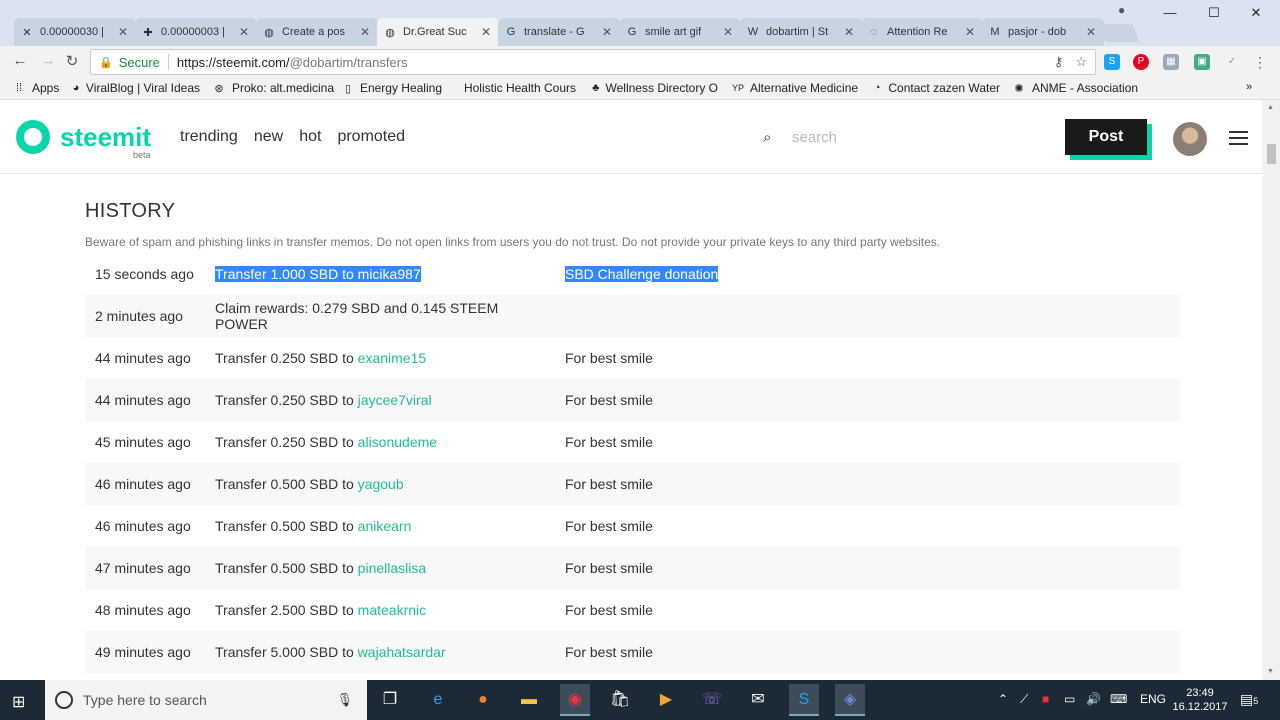  Describe the element at coordinates (395, 400) in the screenshot. I see `recipient-link: jaycee7viral` at that location.